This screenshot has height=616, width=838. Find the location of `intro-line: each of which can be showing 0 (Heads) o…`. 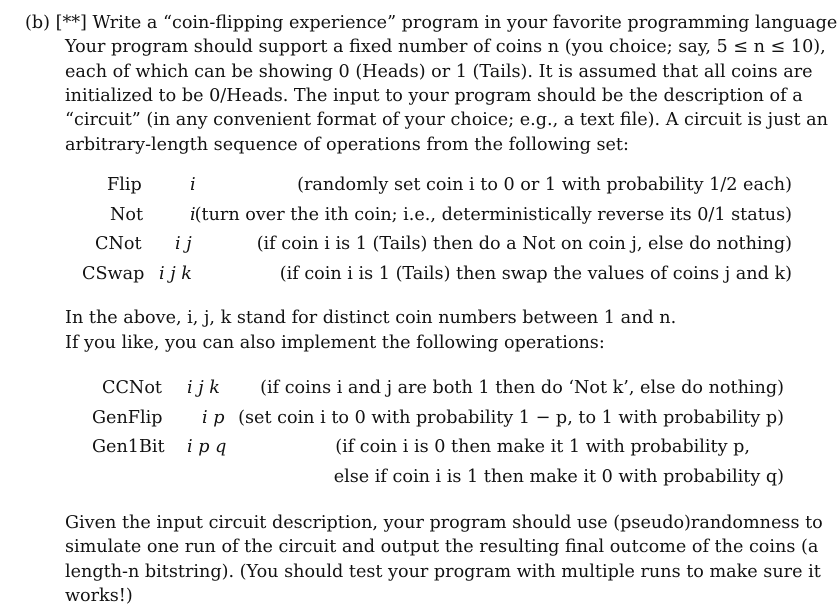

intro-line: each of which can be showing 0 (Heads) o… is located at coordinates (439, 71).